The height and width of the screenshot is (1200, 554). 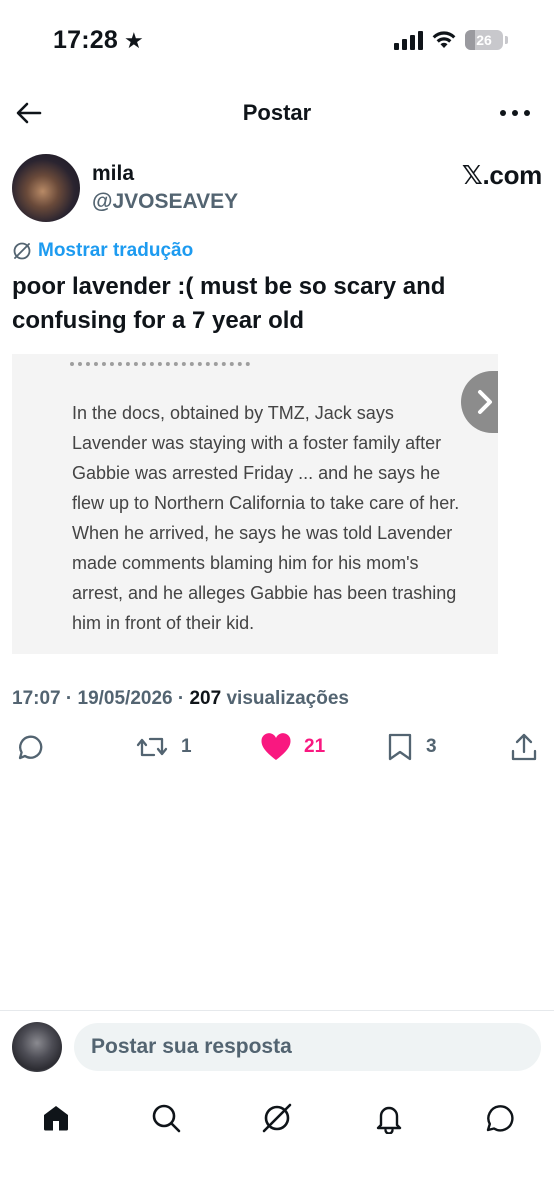 I want to click on repost-icon, so click(x=152, y=747).